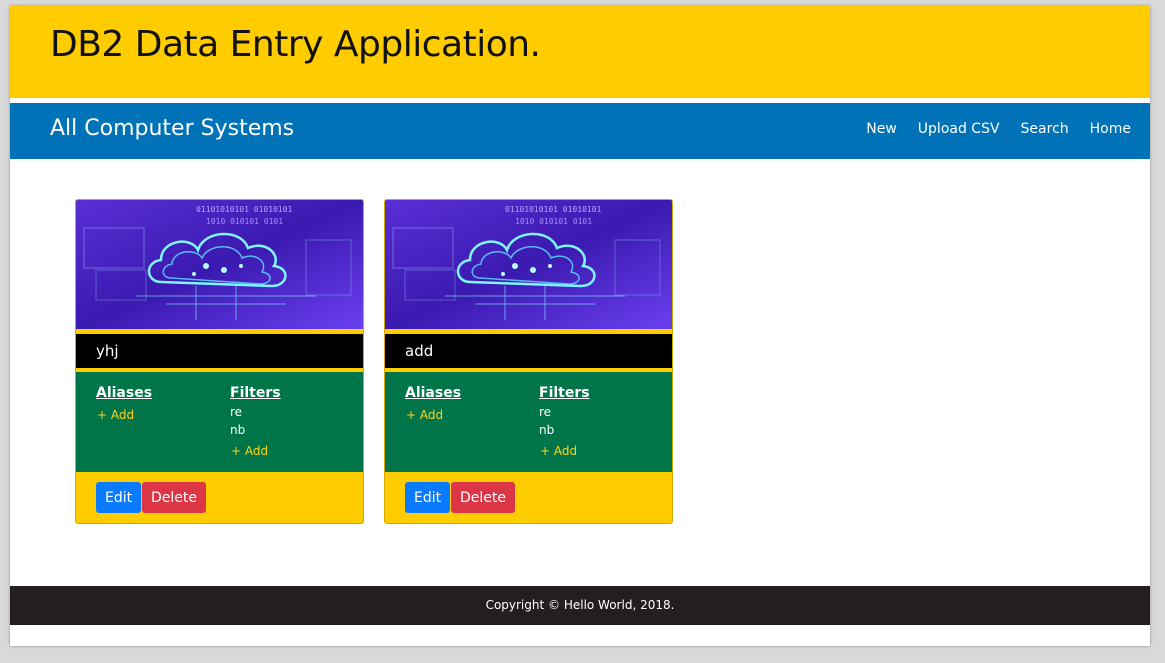  What do you see at coordinates (107, 351) in the screenshot?
I see `card-title: yhj` at bounding box center [107, 351].